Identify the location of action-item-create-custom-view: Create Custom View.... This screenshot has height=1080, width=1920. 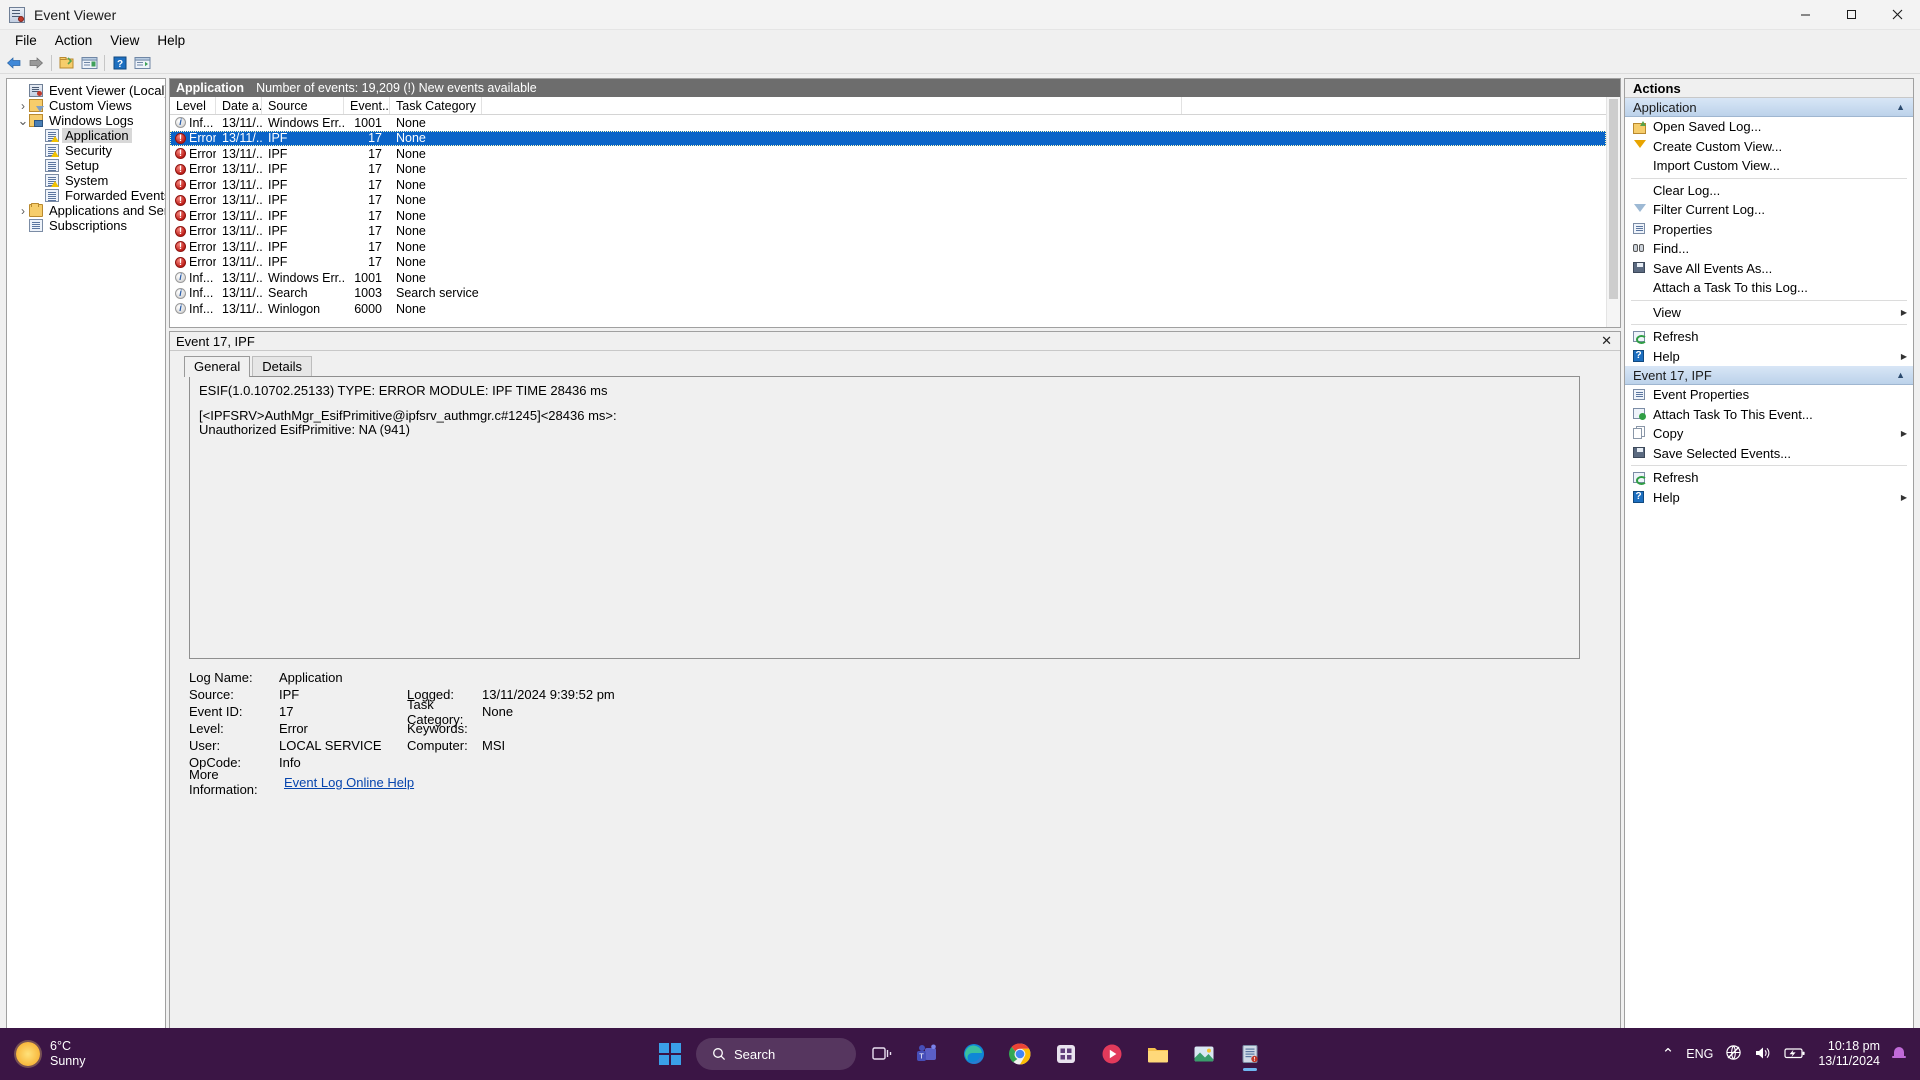
(1769, 147).